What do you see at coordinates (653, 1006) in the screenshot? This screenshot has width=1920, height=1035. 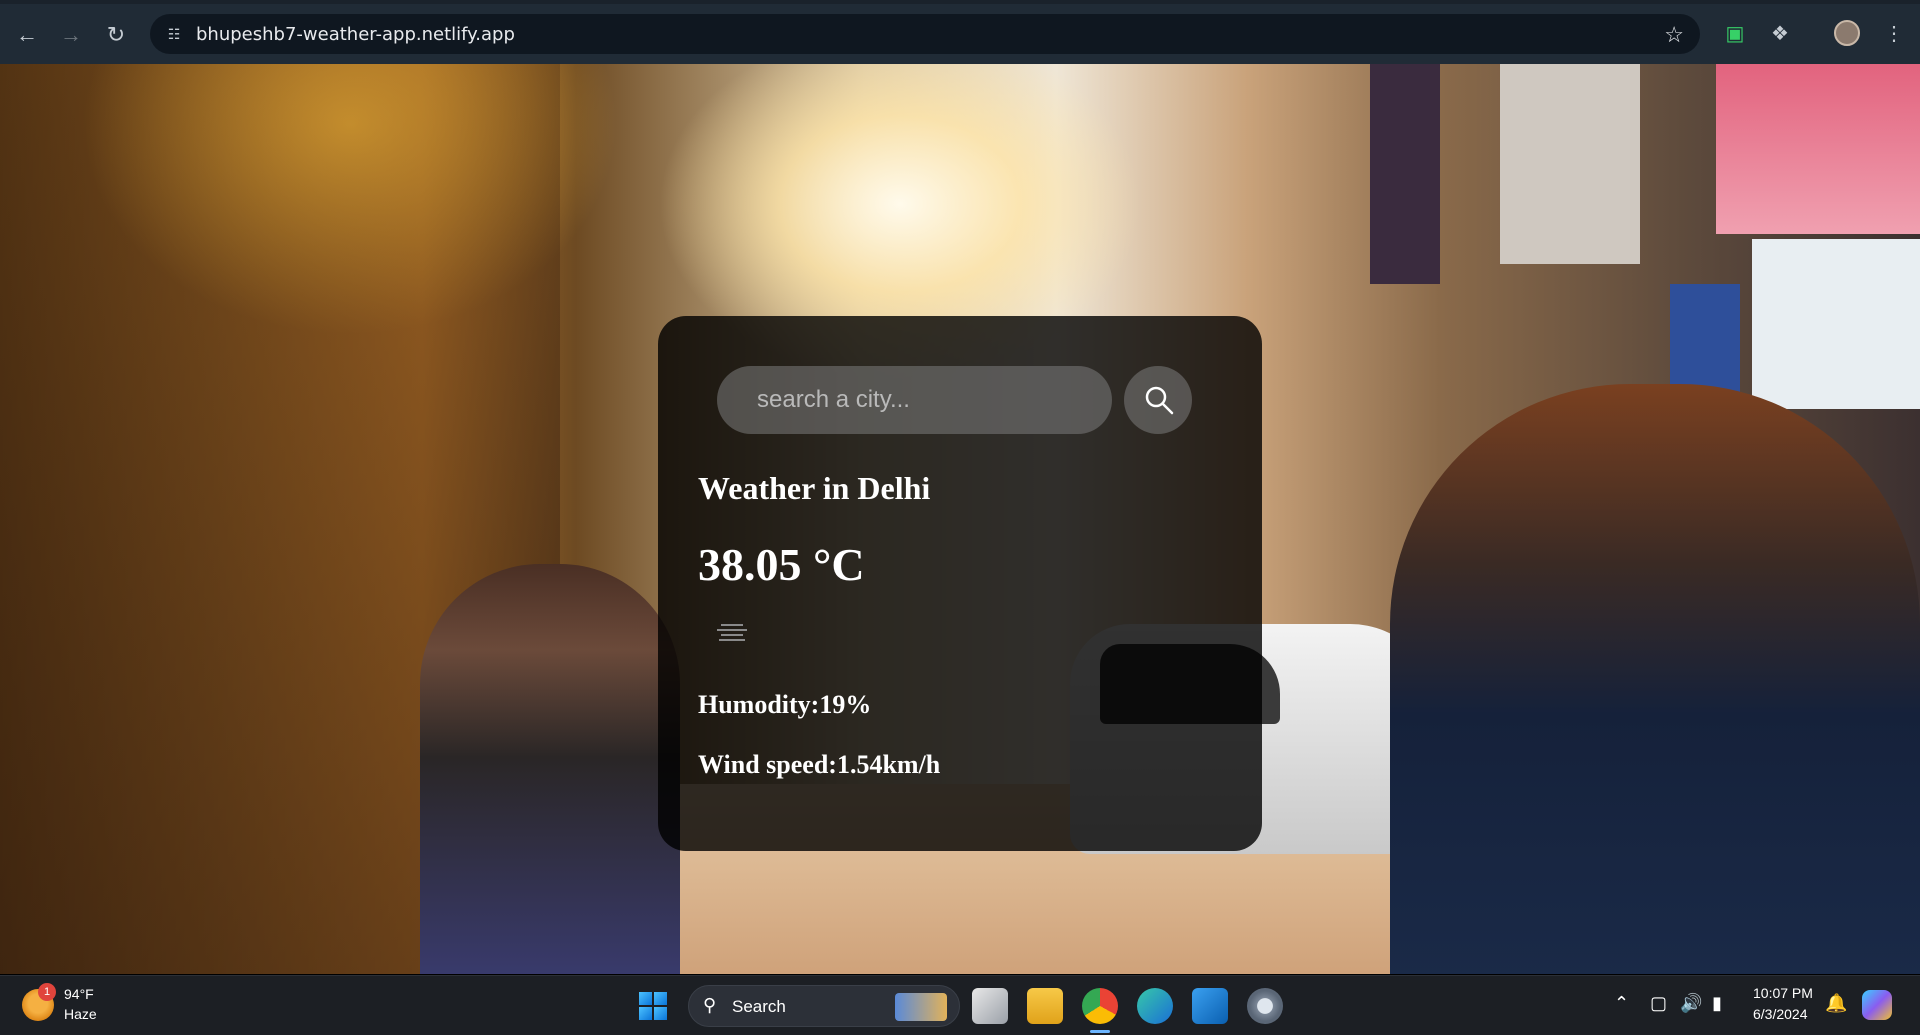 I see `windows-start-icon` at bounding box center [653, 1006].